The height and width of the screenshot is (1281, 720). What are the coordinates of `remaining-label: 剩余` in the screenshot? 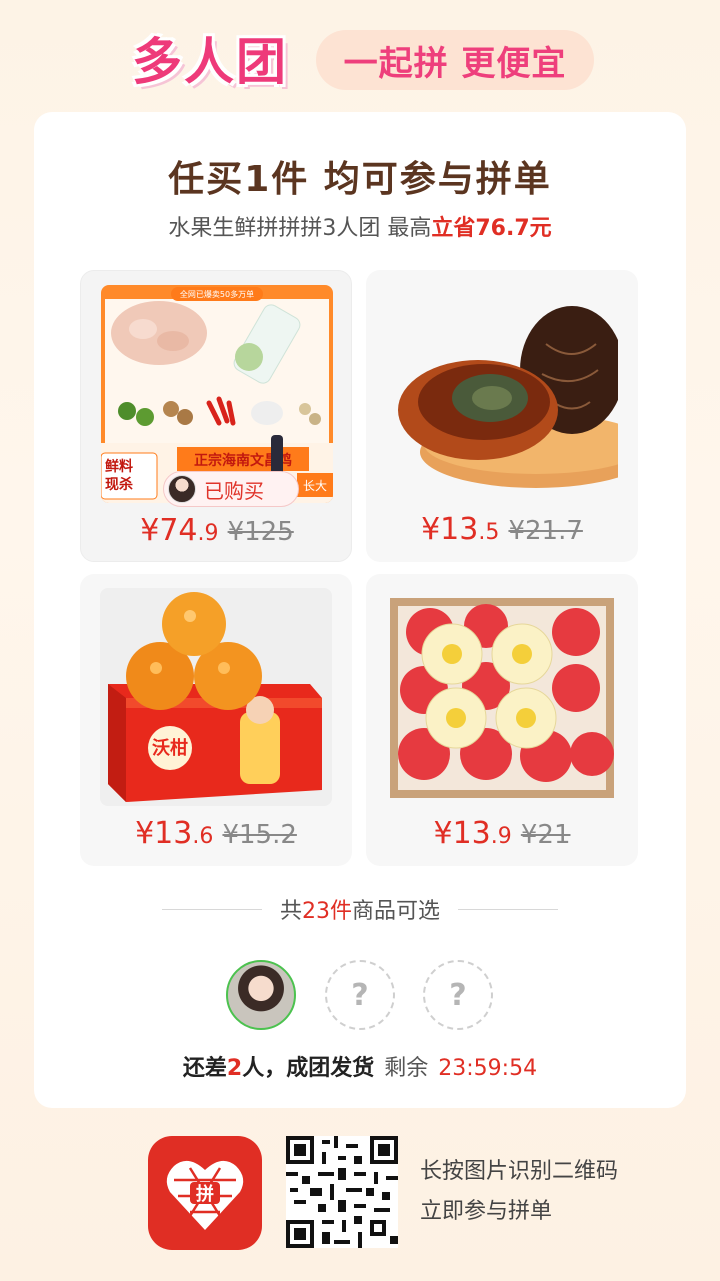 It's located at (406, 1068).